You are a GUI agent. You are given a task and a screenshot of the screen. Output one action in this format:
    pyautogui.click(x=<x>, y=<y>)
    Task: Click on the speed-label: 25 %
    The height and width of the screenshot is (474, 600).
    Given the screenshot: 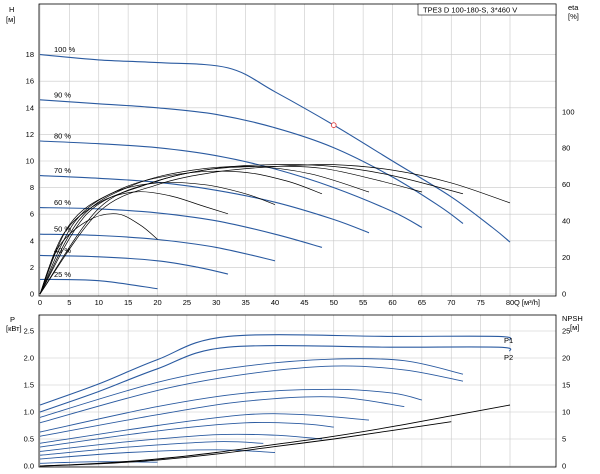 What is the action you would take?
    pyautogui.click(x=62, y=274)
    